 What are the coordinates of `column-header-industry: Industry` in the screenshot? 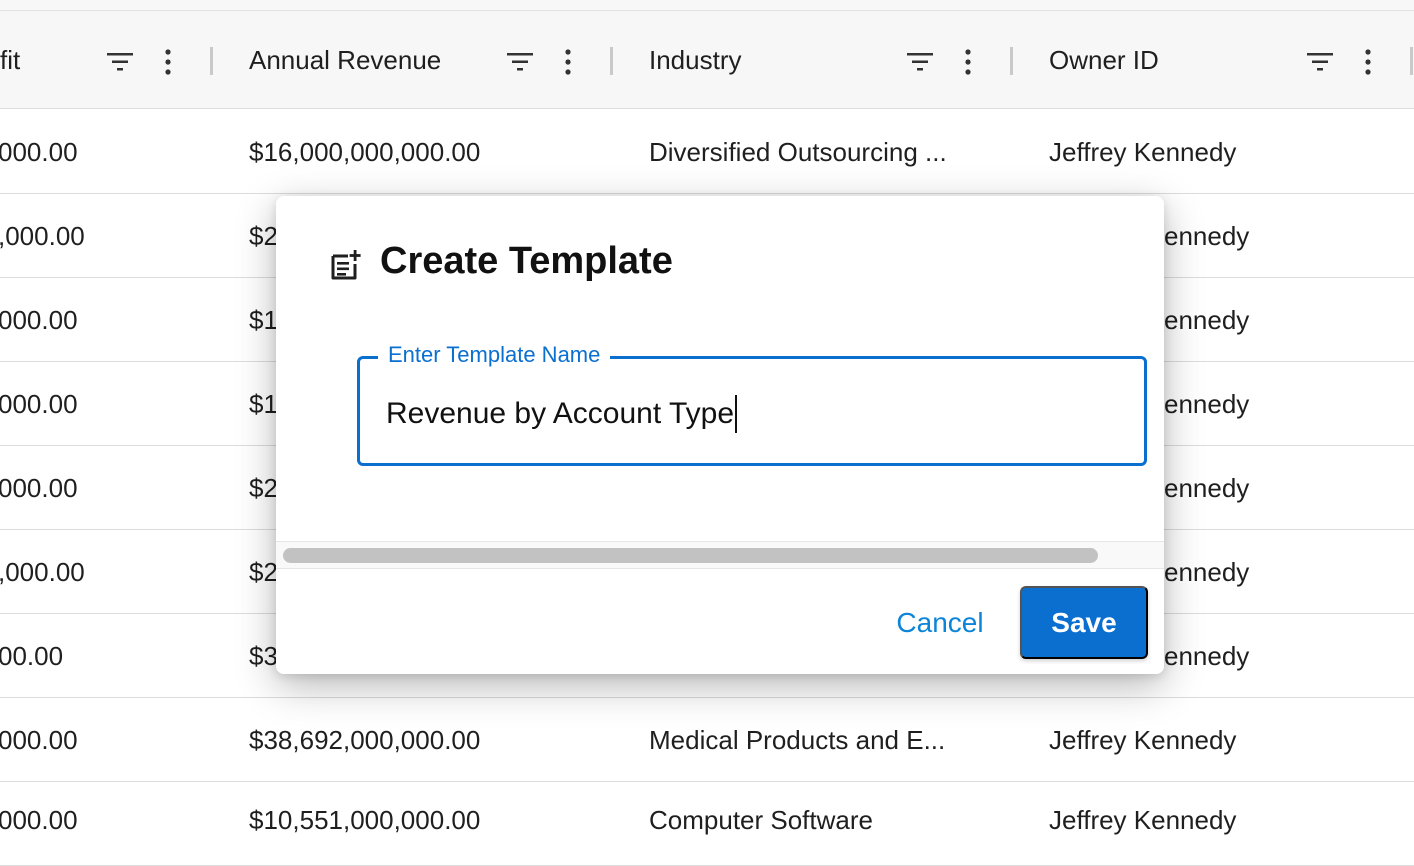 It's located at (695, 60).